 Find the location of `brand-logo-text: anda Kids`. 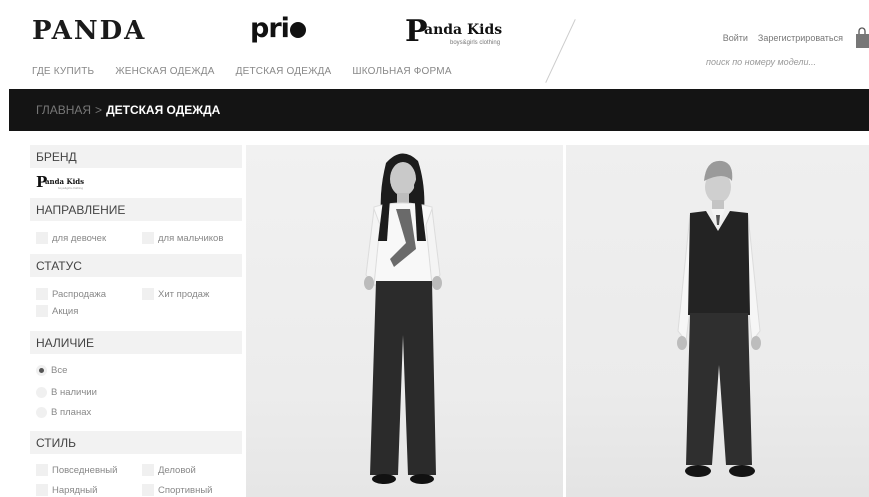

brand-logo-text: anda Kids is located at coordinates (65, 181).